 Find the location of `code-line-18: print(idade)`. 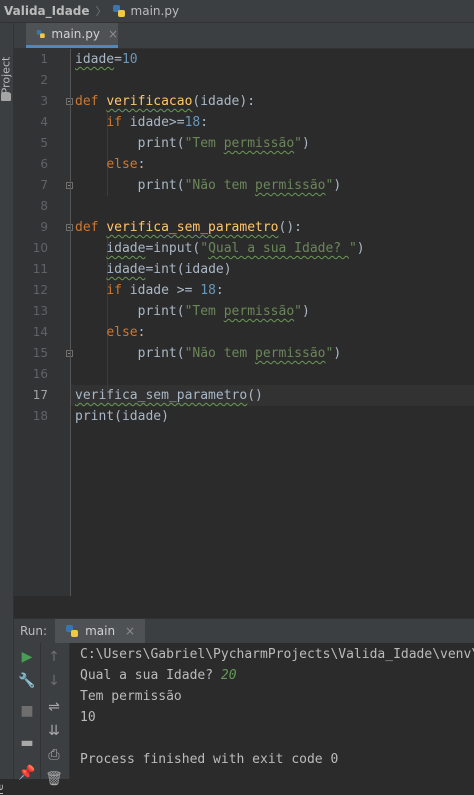

code-line-18: print(idade) is located at coordinates (122, 416).